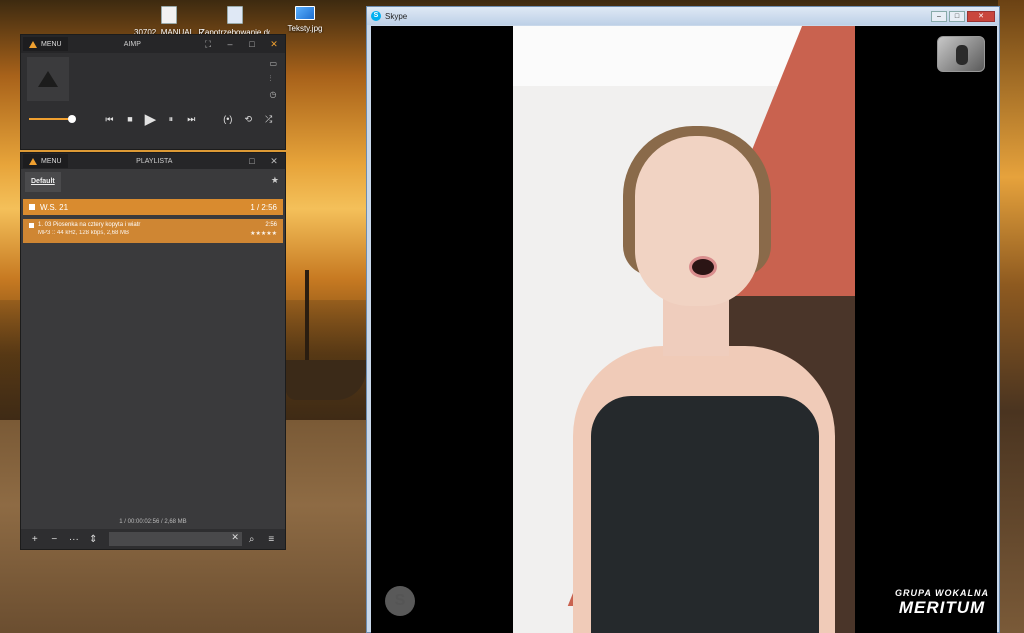 The width and height of the screenshot is (1024, 633). I want to click on skype-close-button: ✕, so click(981, 16).